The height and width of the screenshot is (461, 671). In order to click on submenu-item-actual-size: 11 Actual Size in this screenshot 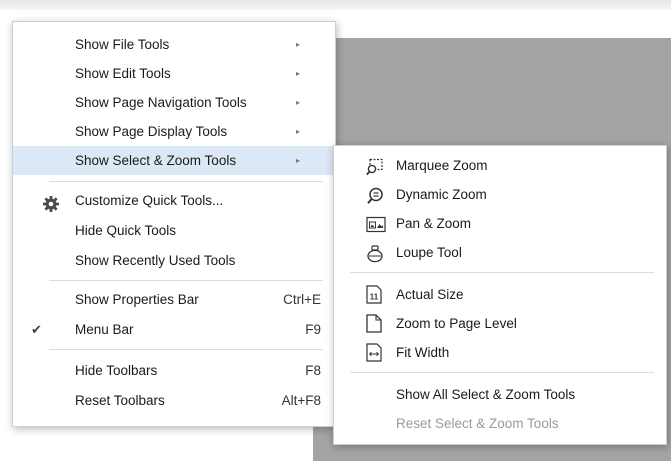, I will do `click(500, 294)`.